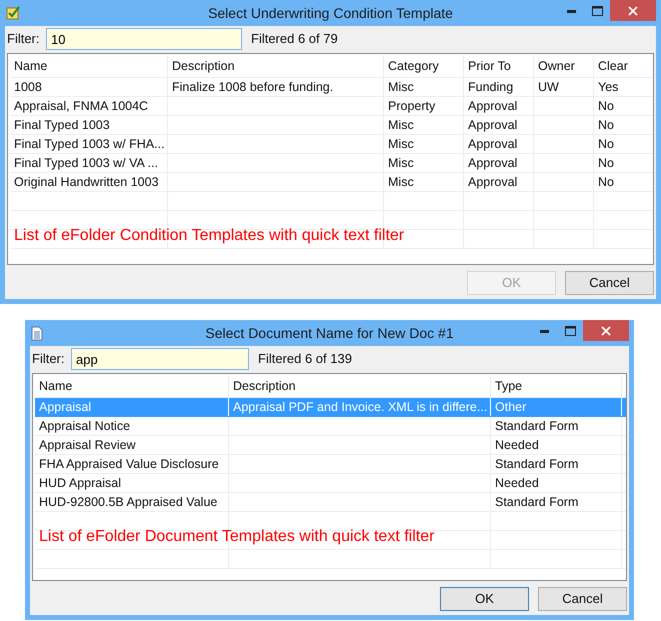 The width and height of the screenshot is (661, 621). Describe the element at coordinates (330, 445) in the screenshot. I see `table-row: Appraisal Review Needed` at that location.